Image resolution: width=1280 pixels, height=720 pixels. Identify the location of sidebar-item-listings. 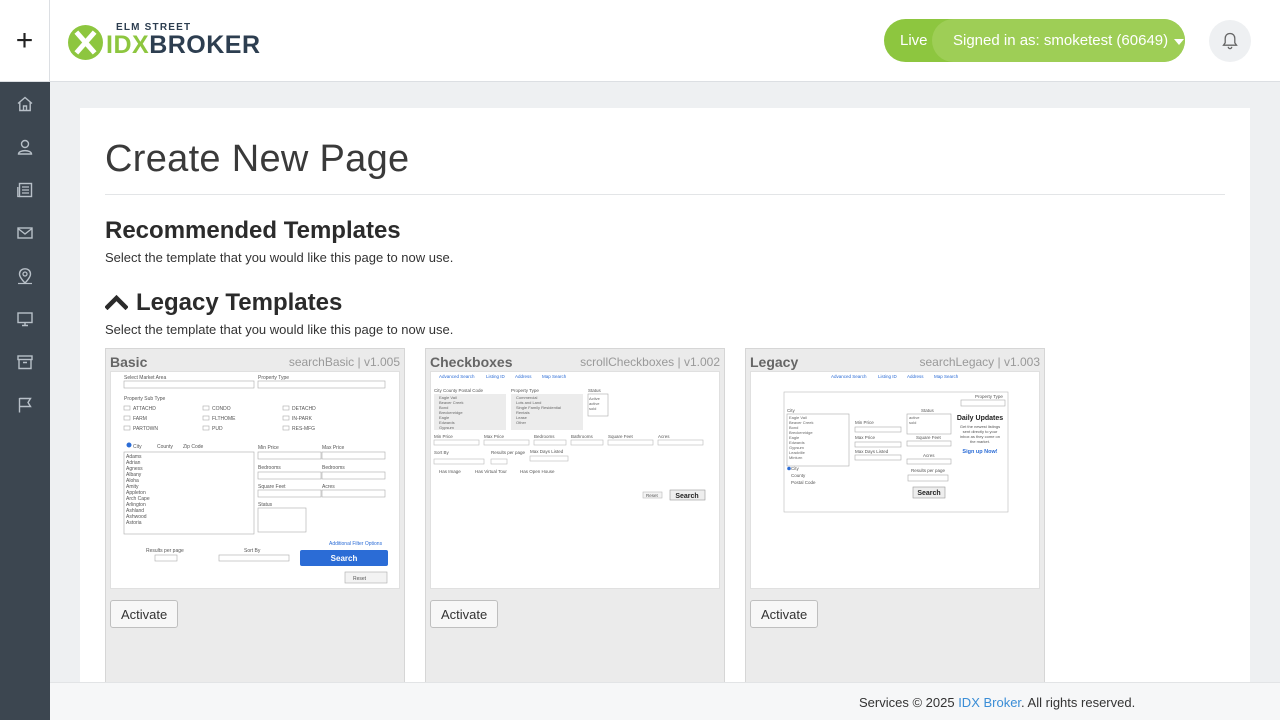
(25, 275).